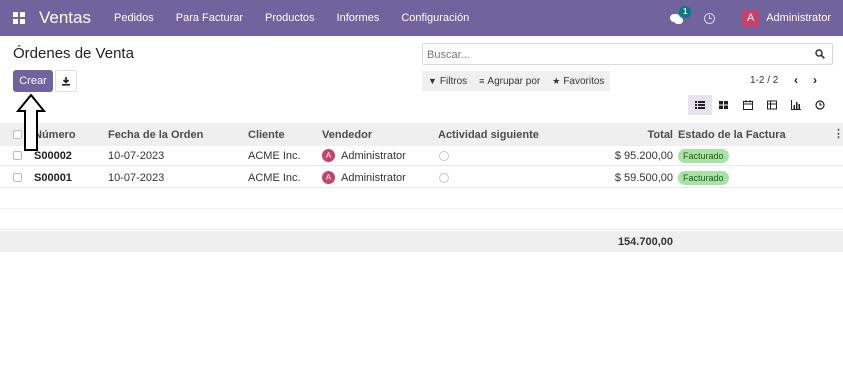 This screenshot has width=843, height=374. I want to click on search-input, so click(617, 54).